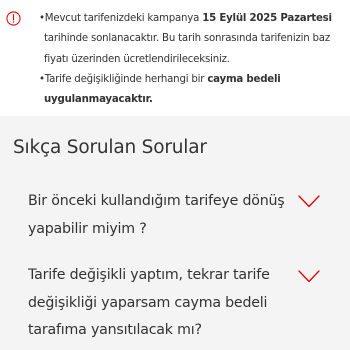  I want to click on notice-line-5-text: uygulanmayacaktır., so click(98, 100).